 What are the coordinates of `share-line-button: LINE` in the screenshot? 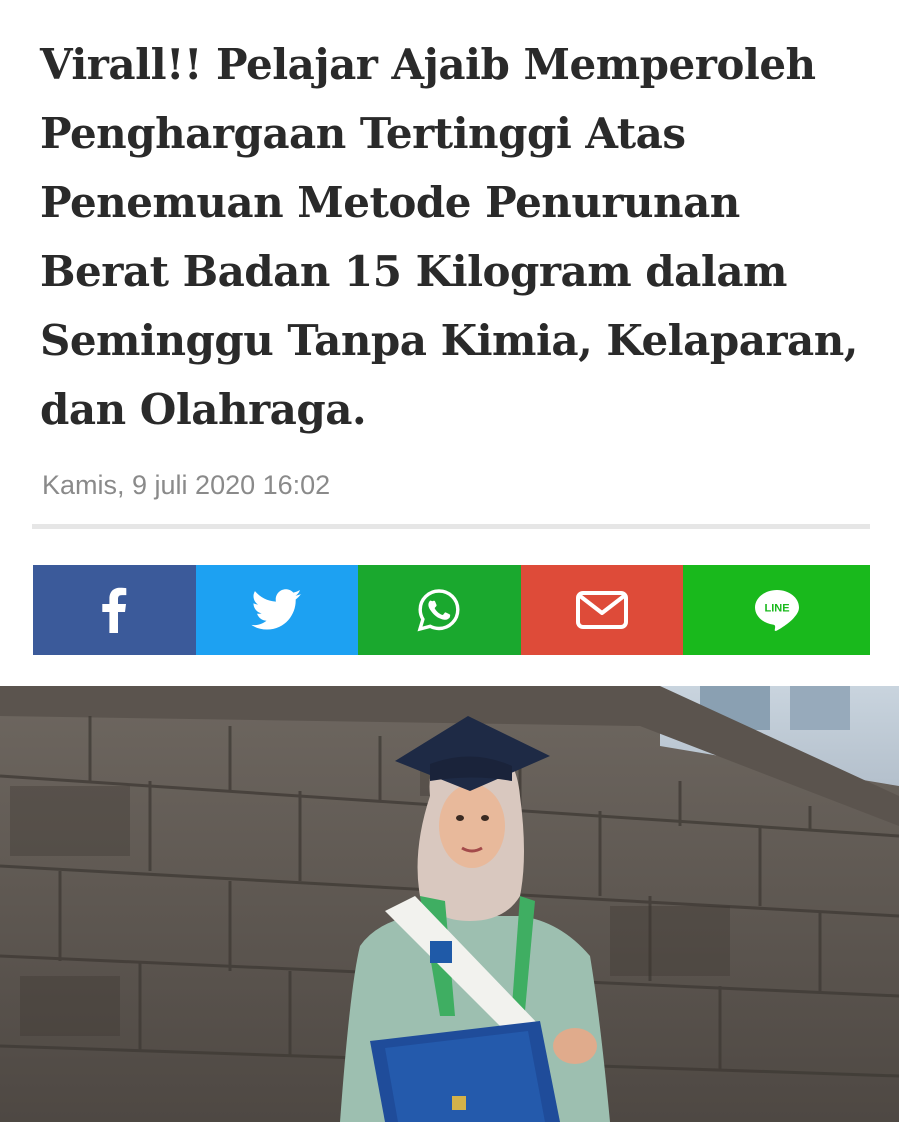 It's located at (777, 610).